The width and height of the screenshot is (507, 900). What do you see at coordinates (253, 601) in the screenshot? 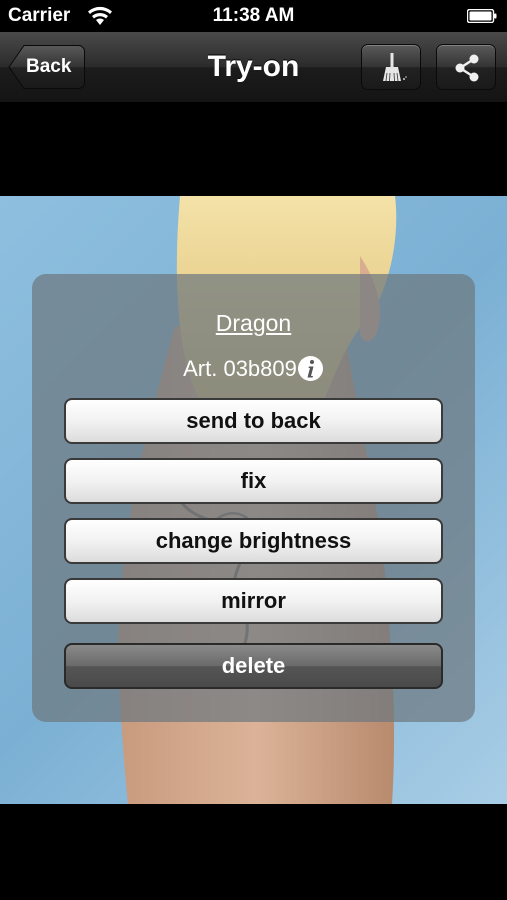
I see `mirror-button: mirror` at bounding box center [253, 601].